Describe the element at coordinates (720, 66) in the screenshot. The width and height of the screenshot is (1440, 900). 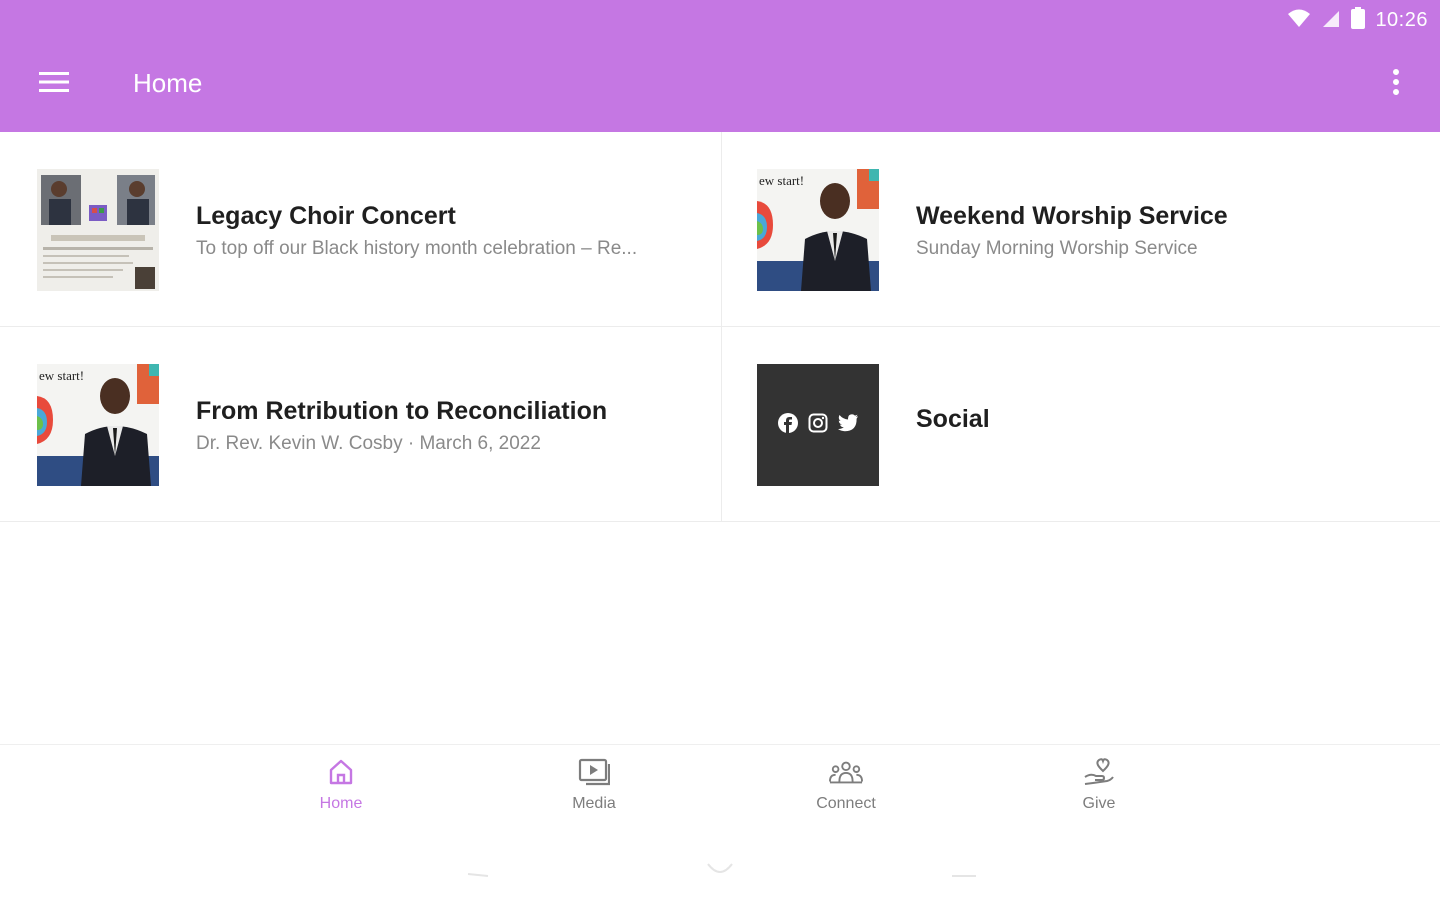
I see `app-bar: 10:26 Home` at that location.